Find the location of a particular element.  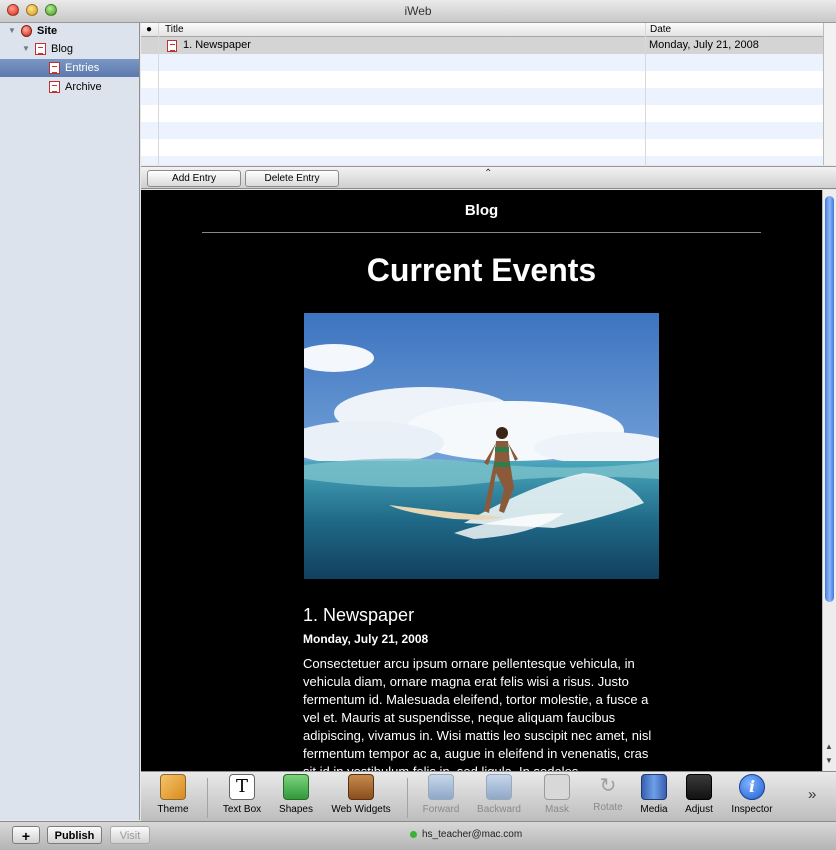

sidebar-item-label: Site is located at coordinates (47, 31).